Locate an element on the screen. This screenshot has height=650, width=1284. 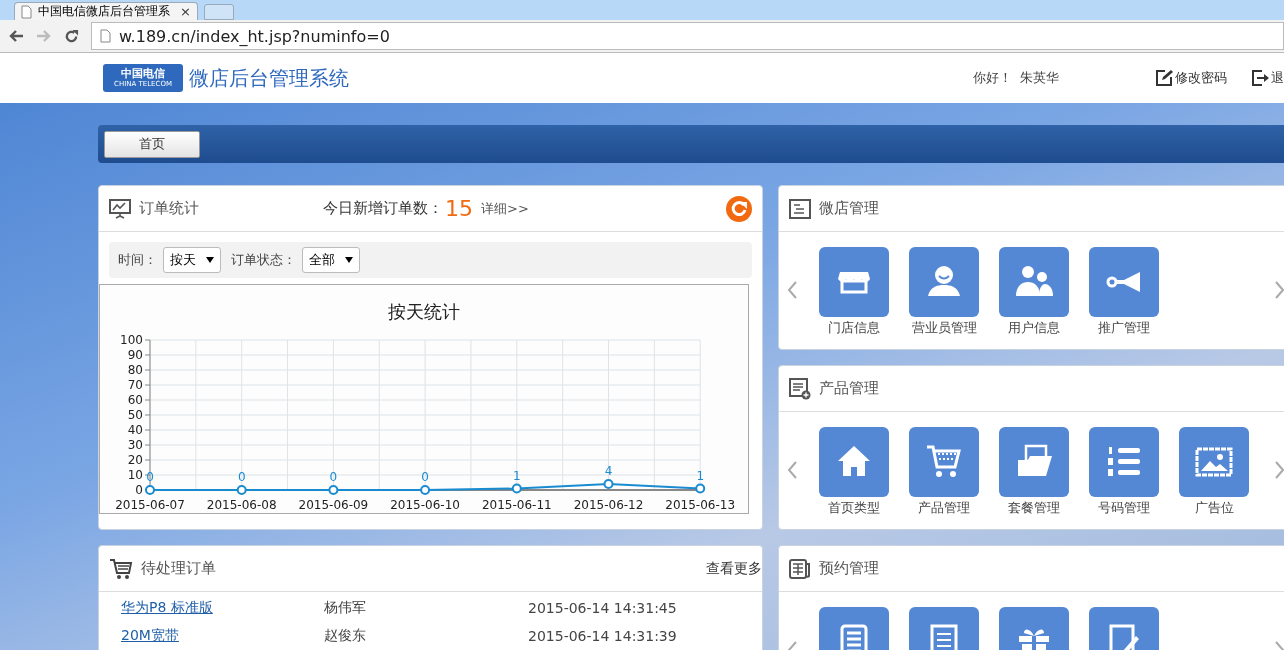
details-link: 详细>> is located at coordinates (505, 208).